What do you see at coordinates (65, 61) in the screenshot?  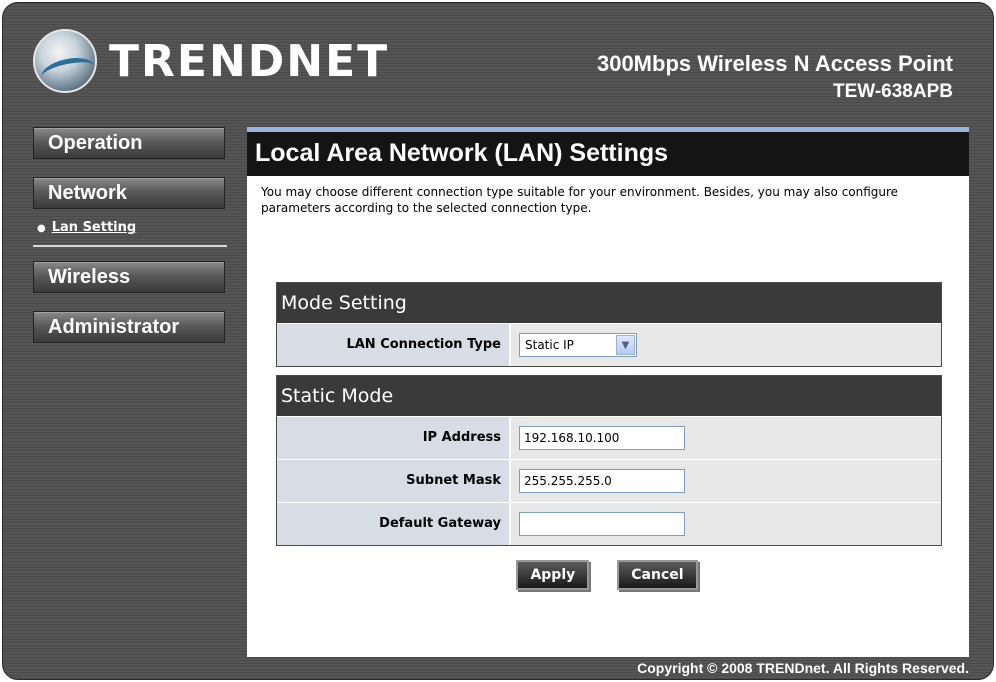 I see `globe-icon` at bounding box center [65, 61].